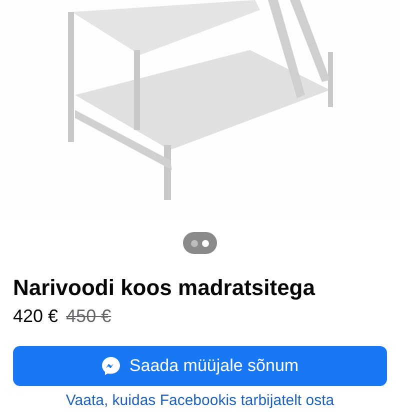 This screenshot has height=412, width=400. Describe the element at coordinates (89, 316) in the screenshot. I see `old-price: 450 €` at that location.